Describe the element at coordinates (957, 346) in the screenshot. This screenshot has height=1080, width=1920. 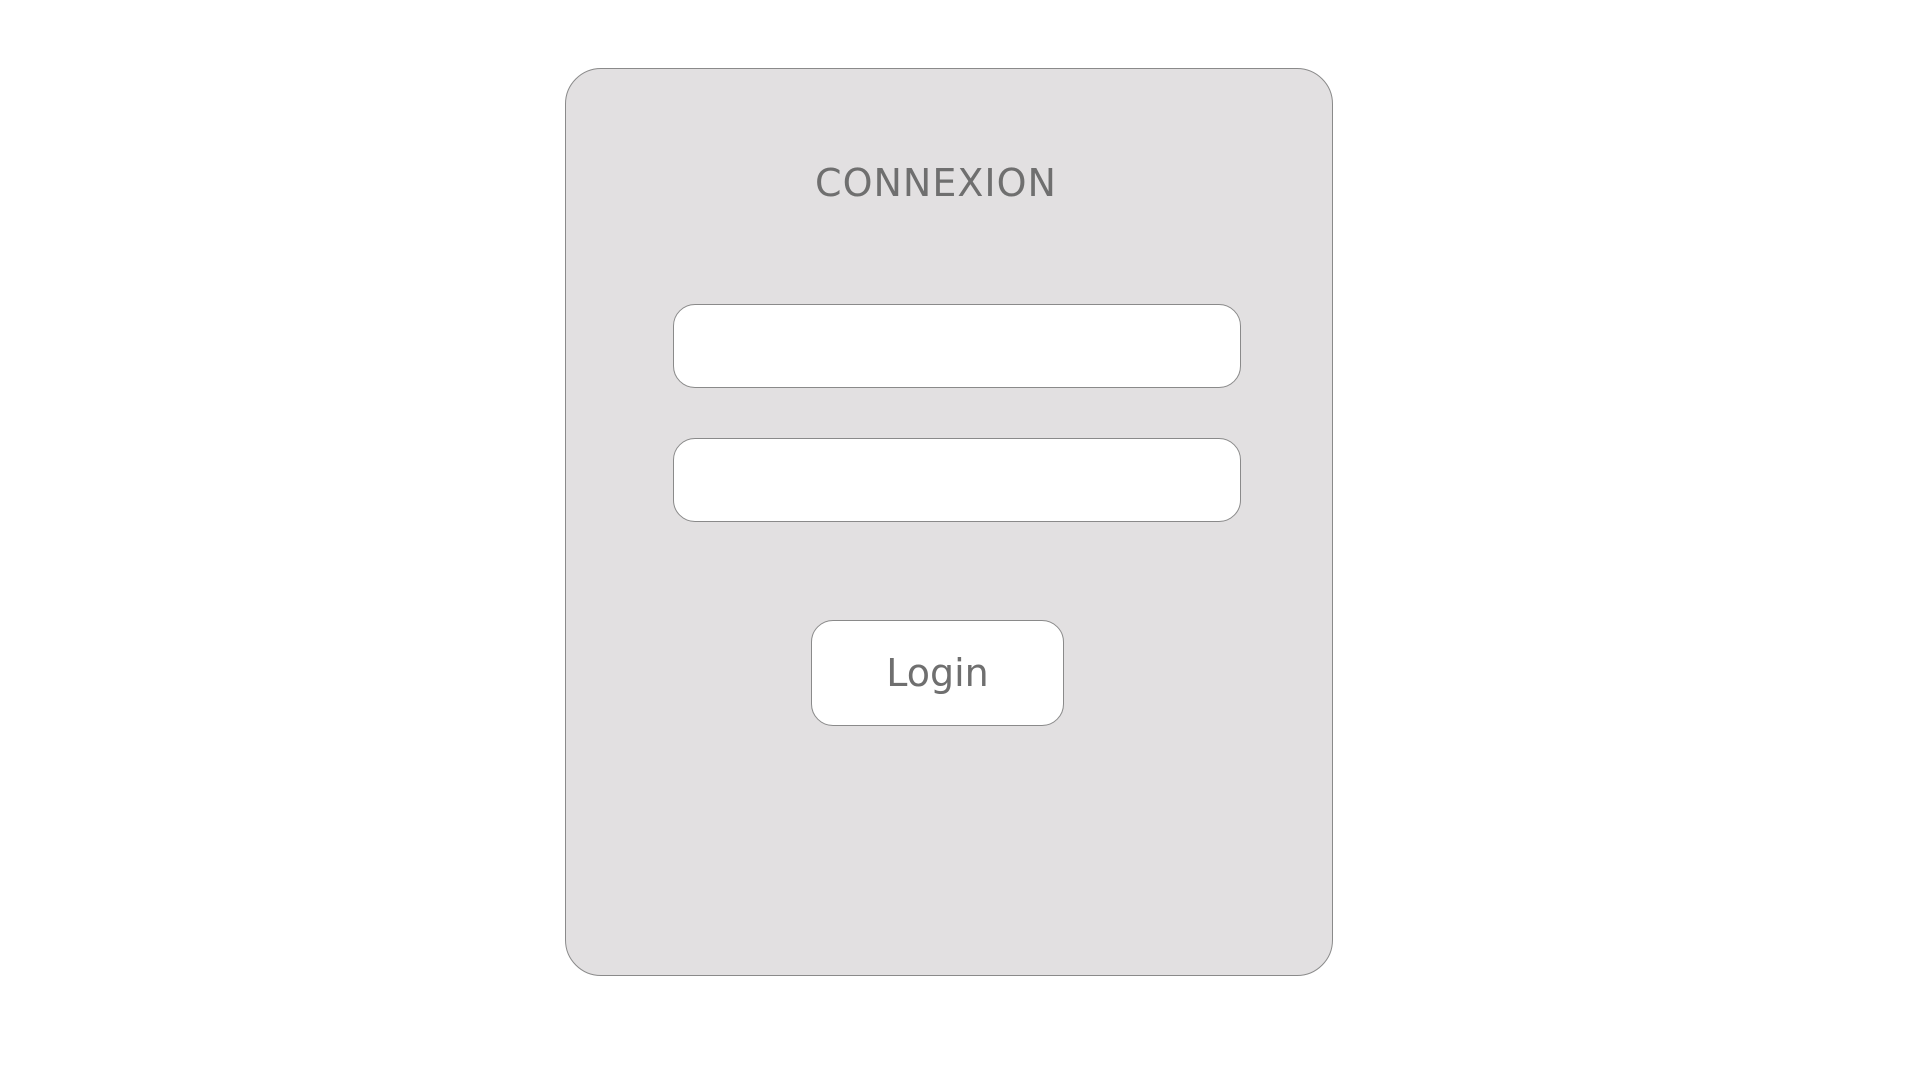
I see `username-input` at that location.